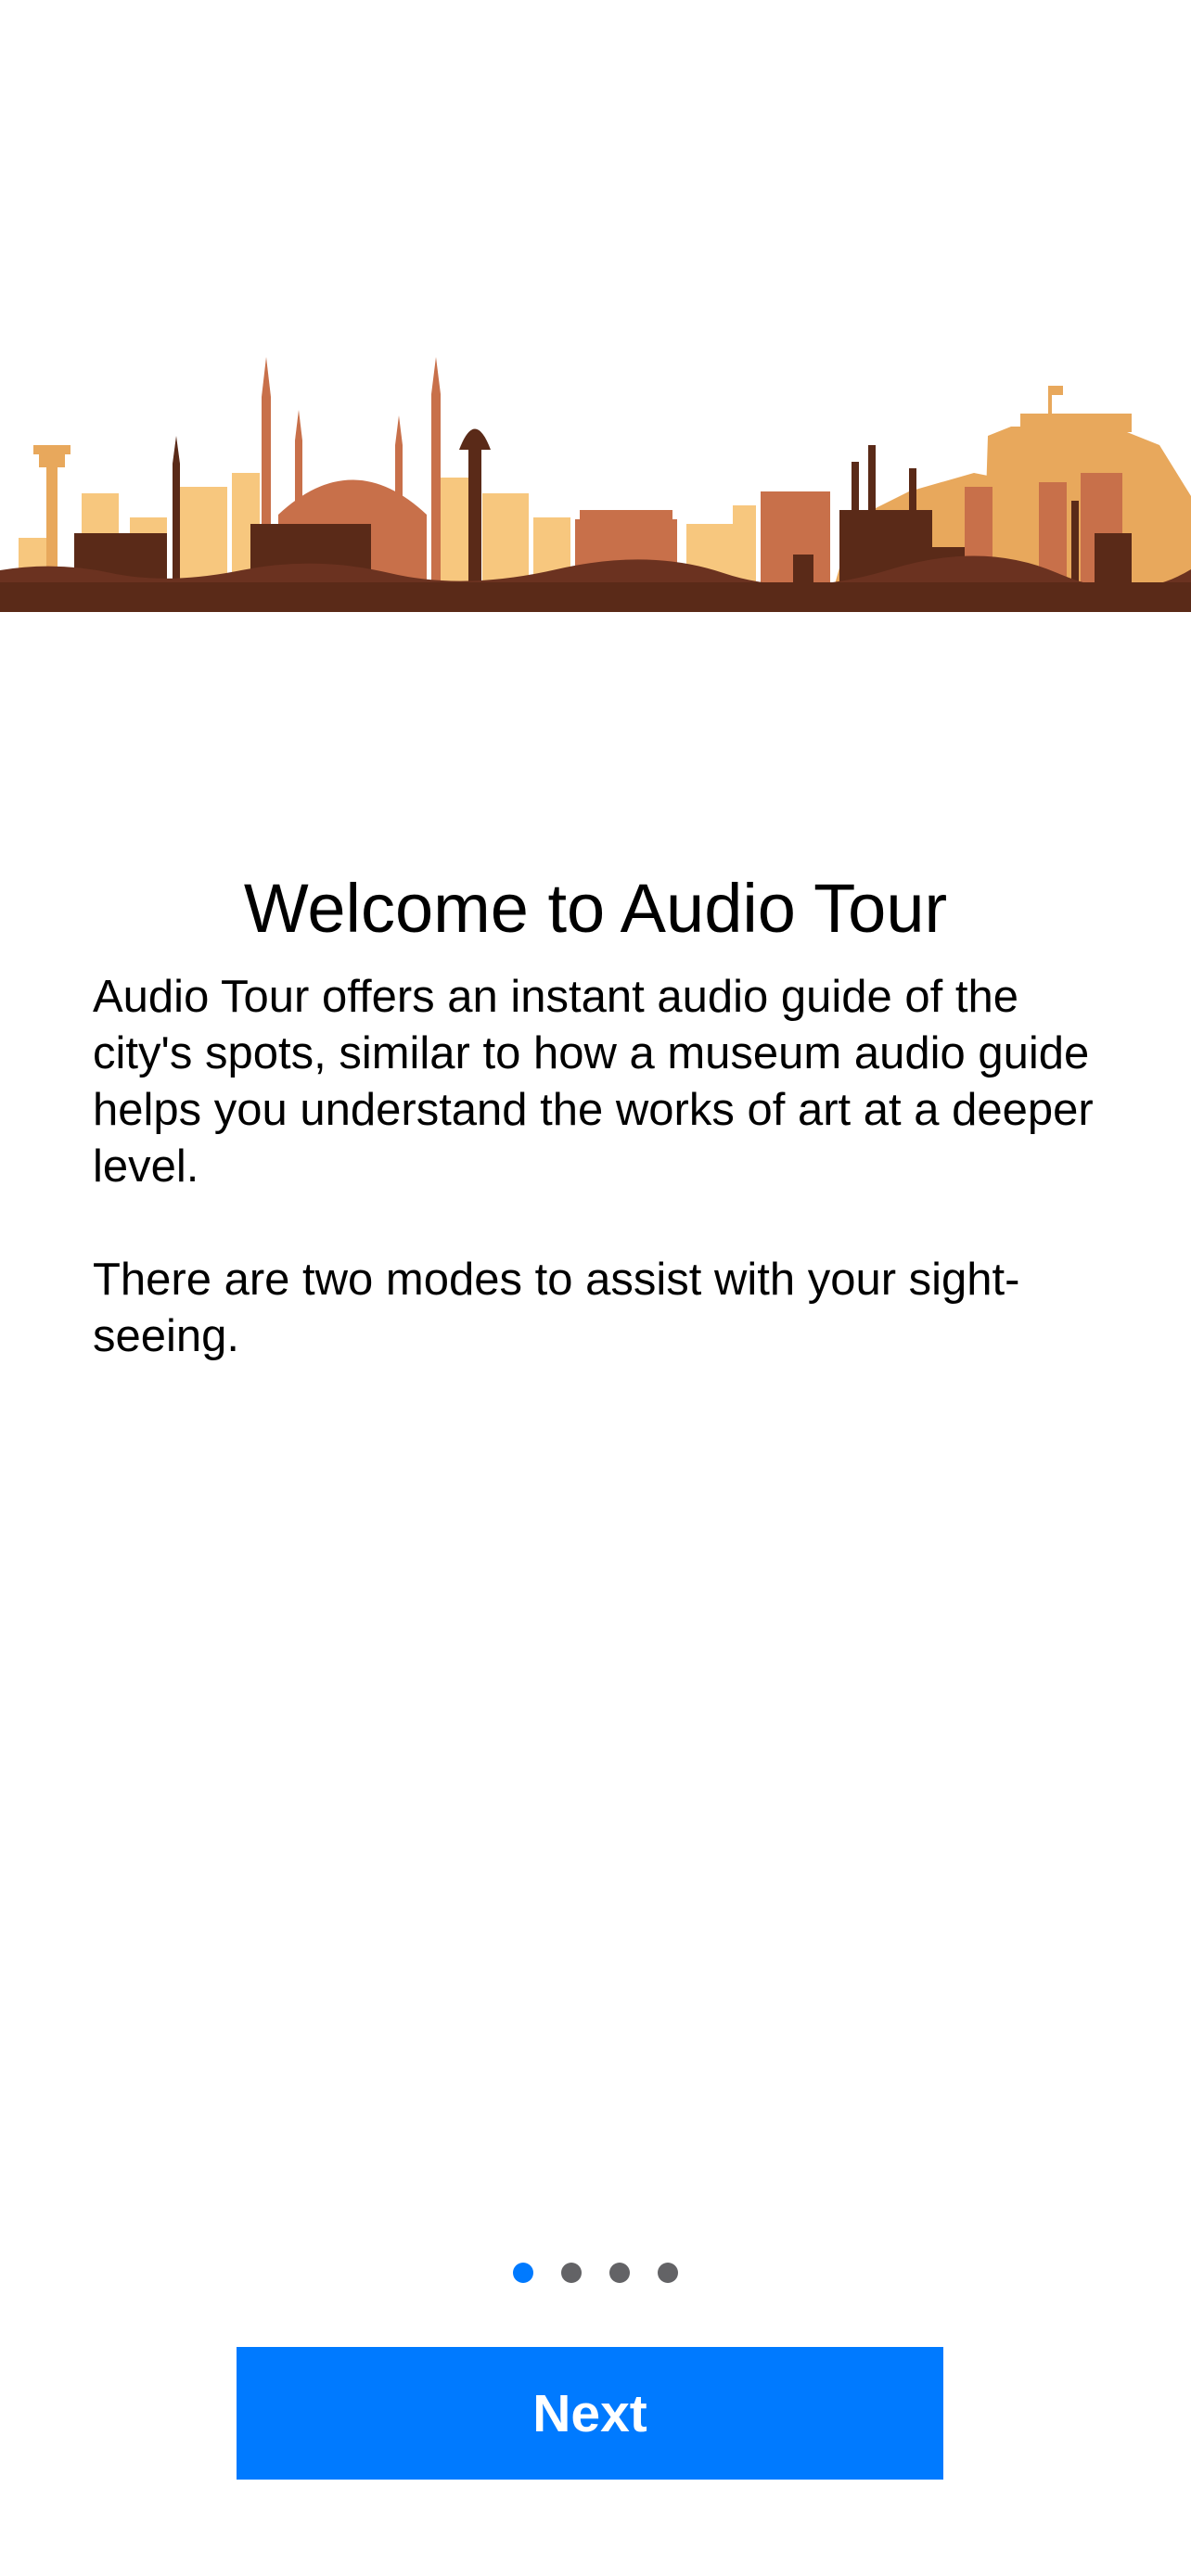 The height and width of the screenshot is (2576, 1191). What do you see at coordinates (595, 2274) in the screenshot?
I see `page-indicator` at bounding box center [595, 2274].